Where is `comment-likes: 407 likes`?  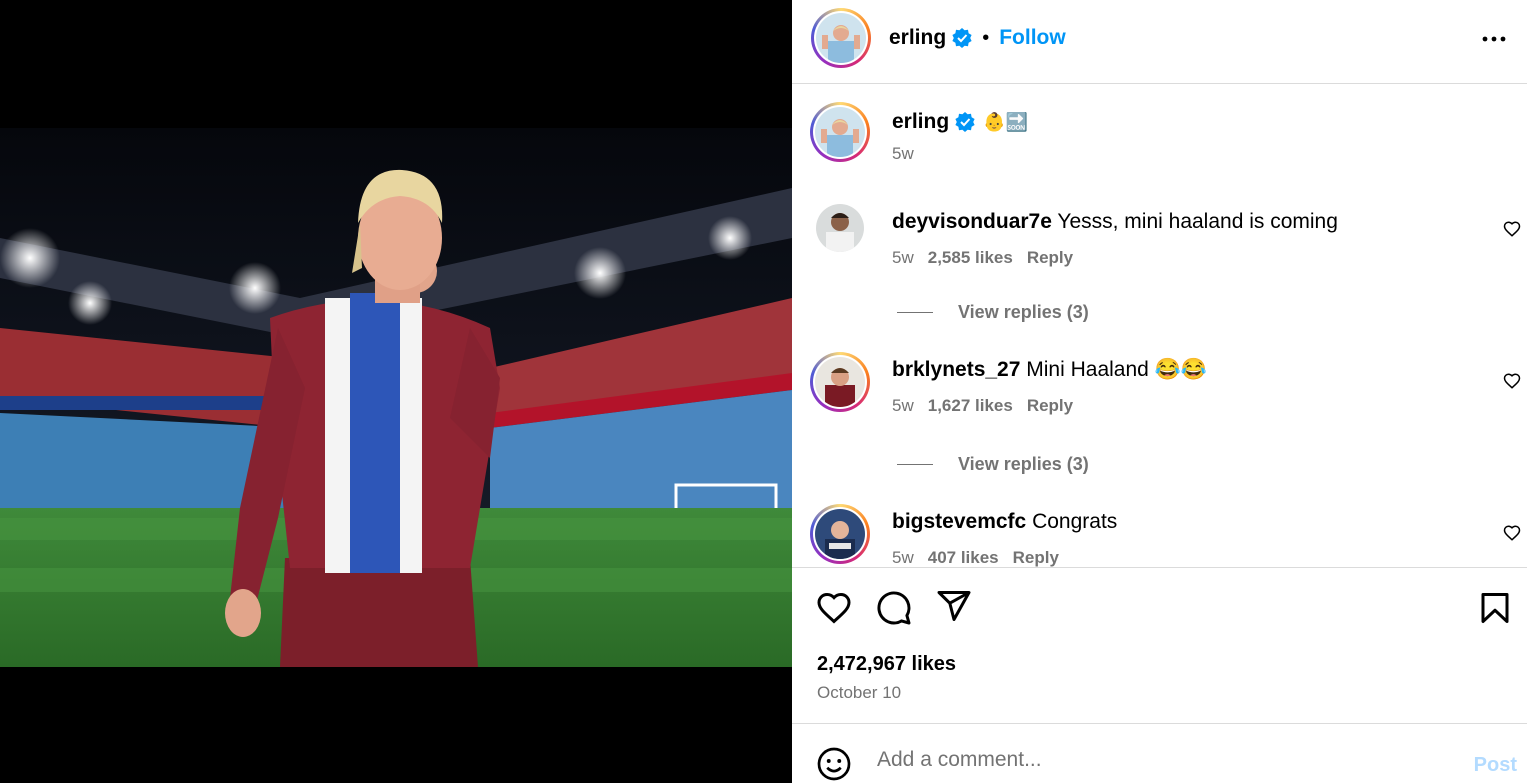
comment-likes: 407 likes is located at coordinates (963, 557).